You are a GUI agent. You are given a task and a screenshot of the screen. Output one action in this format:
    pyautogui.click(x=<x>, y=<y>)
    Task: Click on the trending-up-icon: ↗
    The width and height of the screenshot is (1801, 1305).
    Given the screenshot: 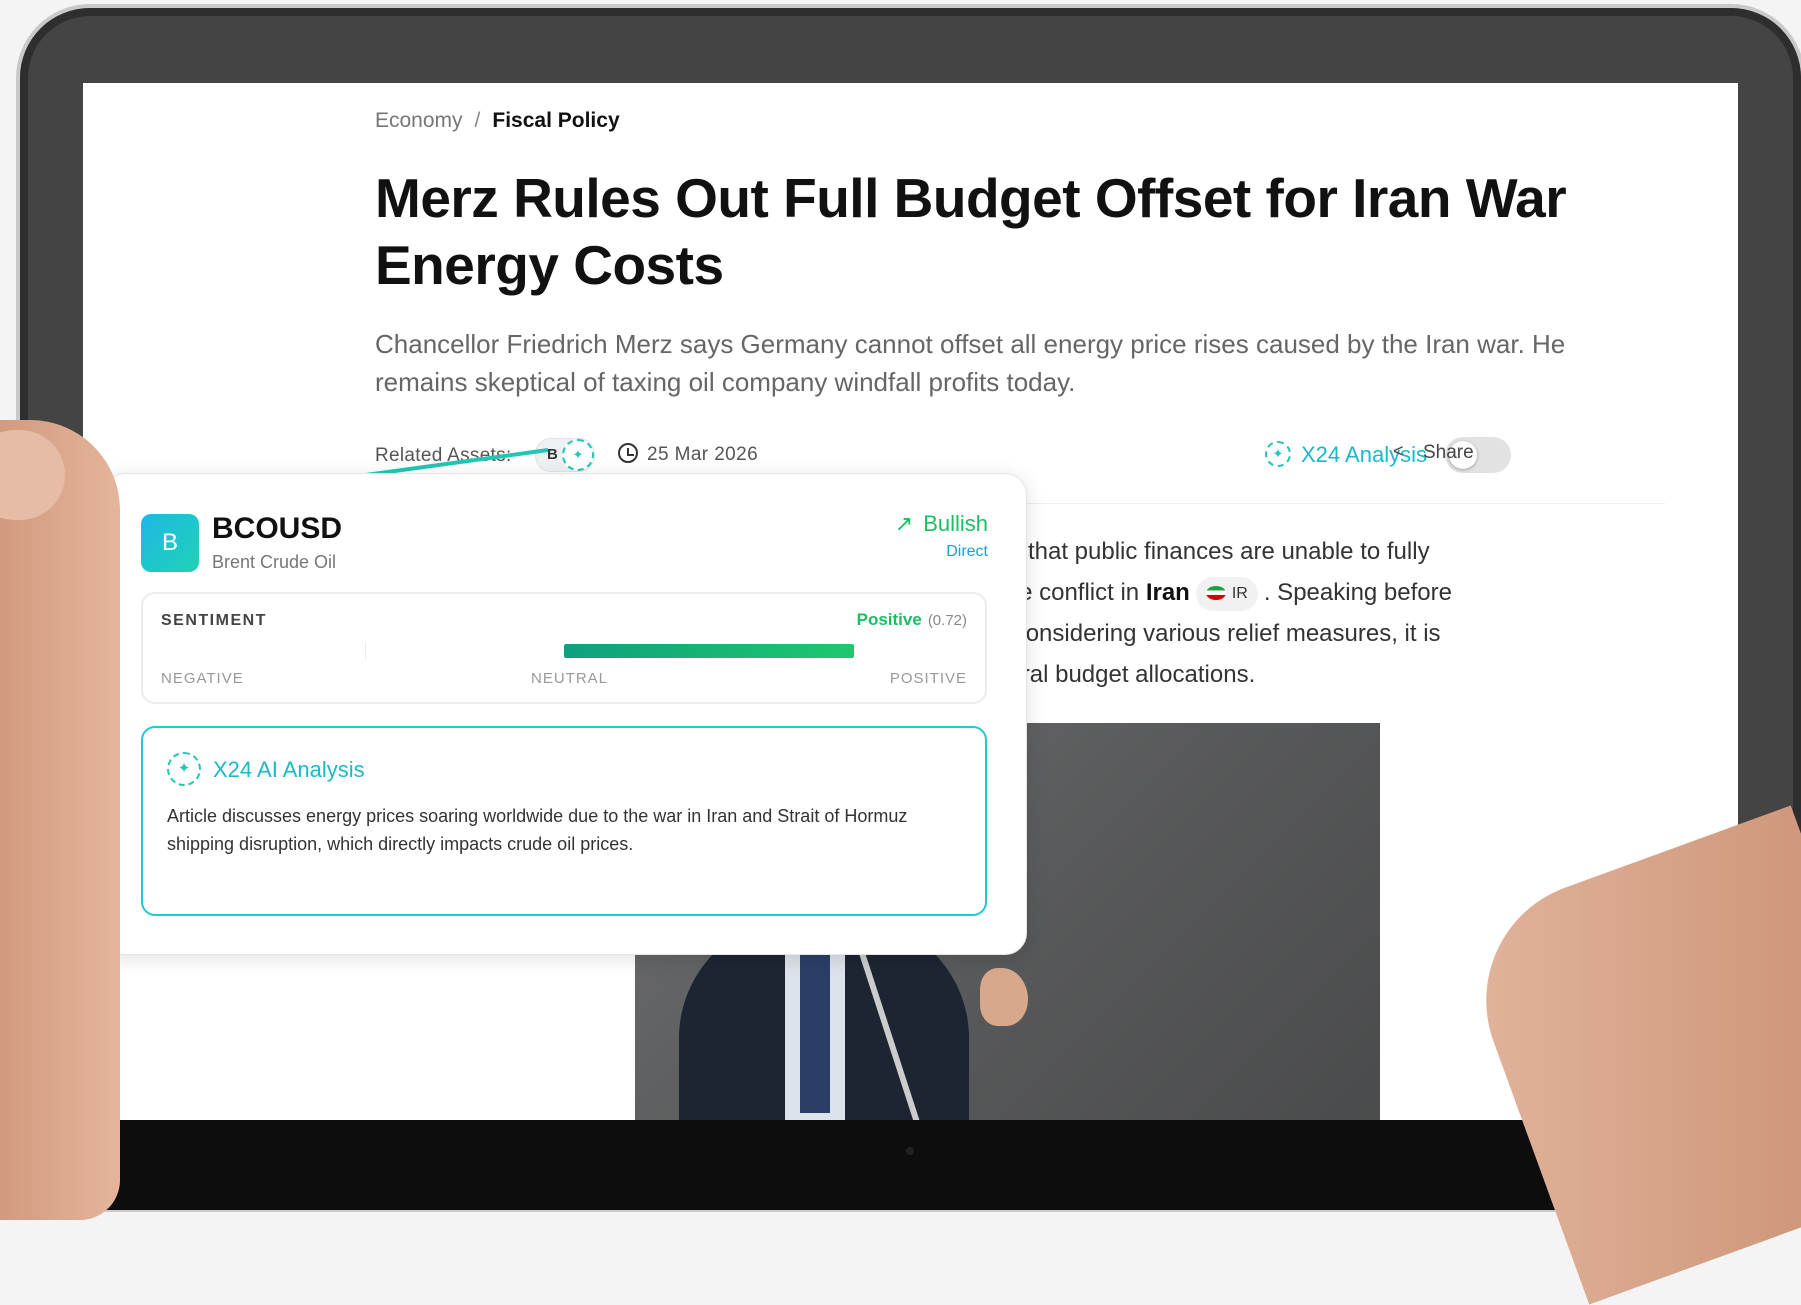 What is the action you would take?
    pyautogui.click(x=904, y=523)
    